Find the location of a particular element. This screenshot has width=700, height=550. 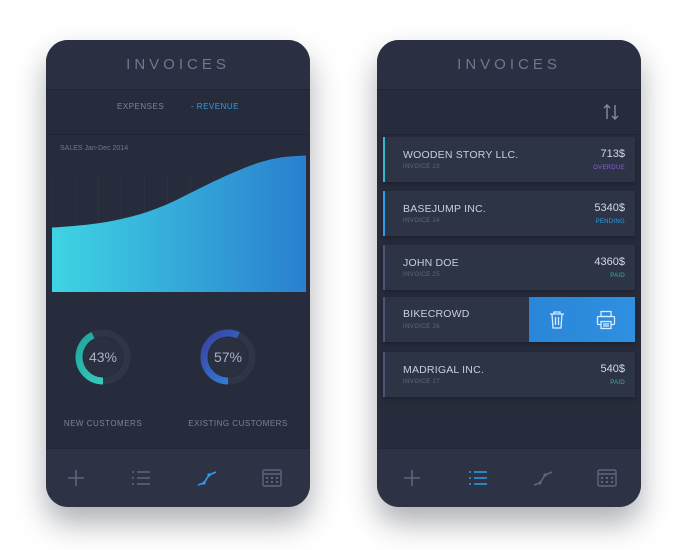

donut-percent: 57% is located at coordinates (228, 357).